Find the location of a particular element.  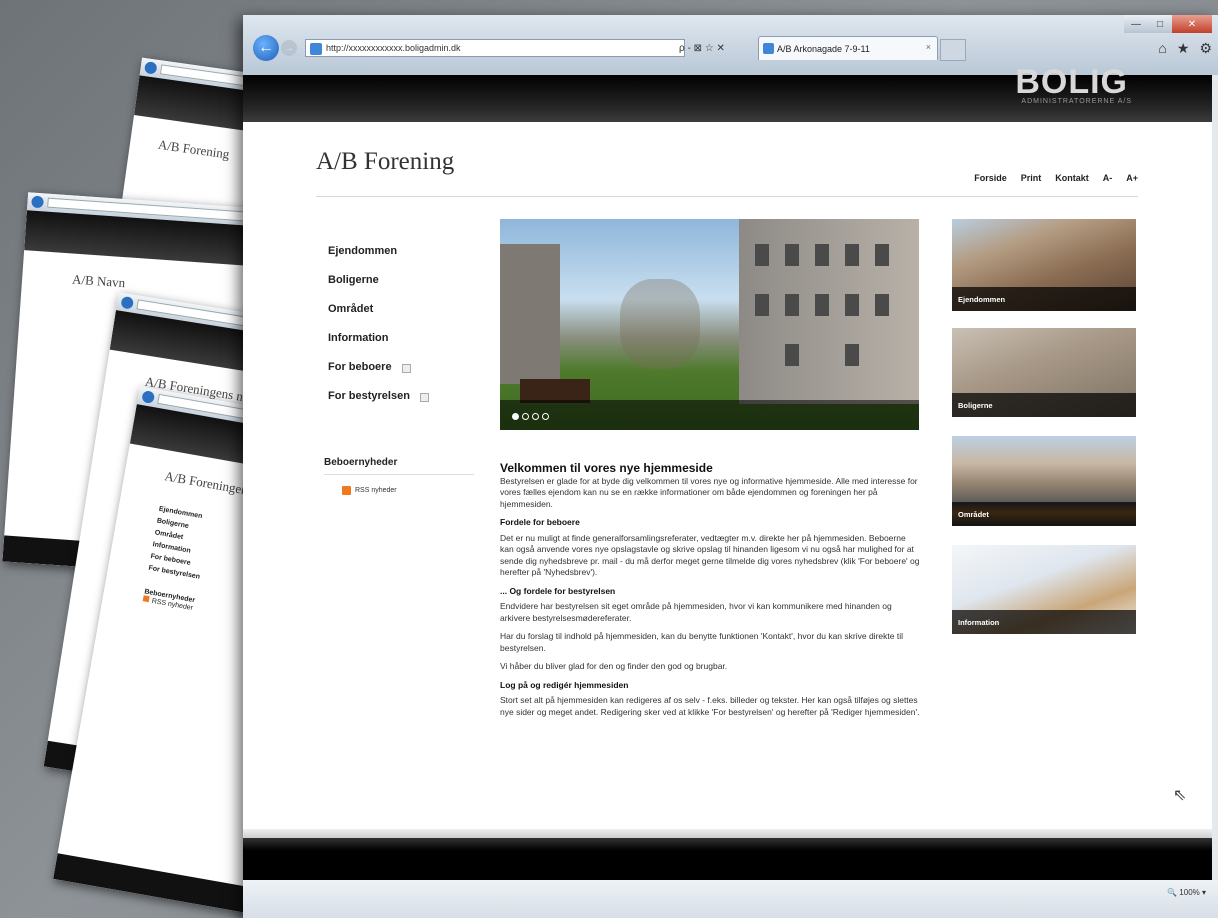

address-text: http://xxxxxxxxxxxx.boligadmin.dk is located at coordinates (393, 48).